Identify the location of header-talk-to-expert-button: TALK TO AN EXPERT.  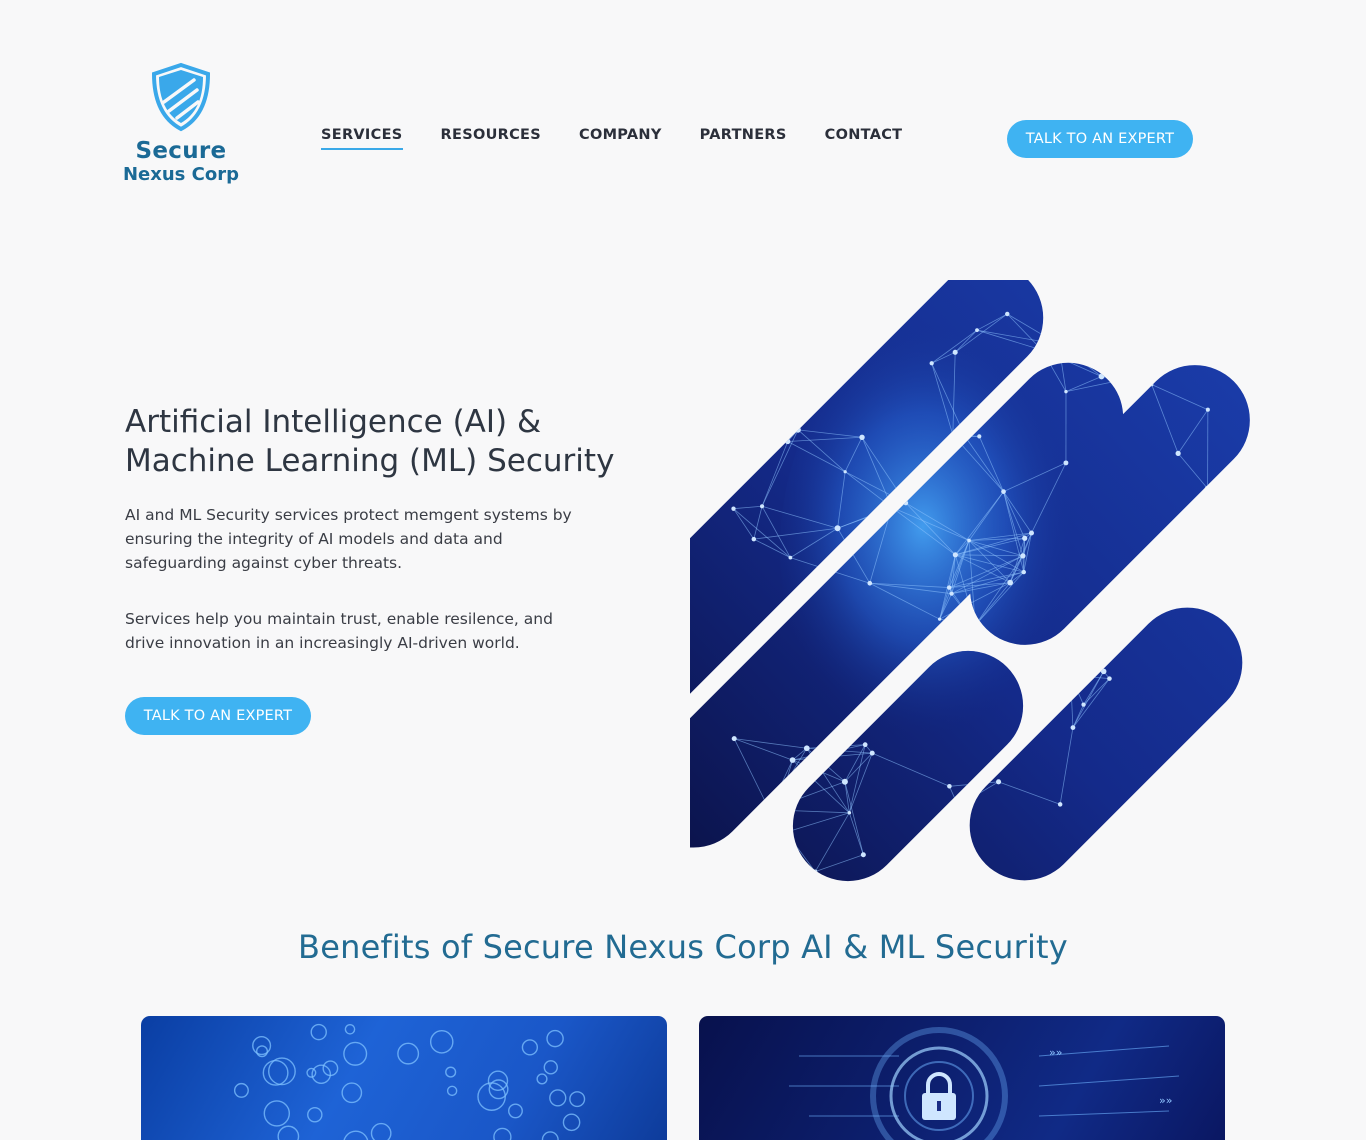
(1100, 139).